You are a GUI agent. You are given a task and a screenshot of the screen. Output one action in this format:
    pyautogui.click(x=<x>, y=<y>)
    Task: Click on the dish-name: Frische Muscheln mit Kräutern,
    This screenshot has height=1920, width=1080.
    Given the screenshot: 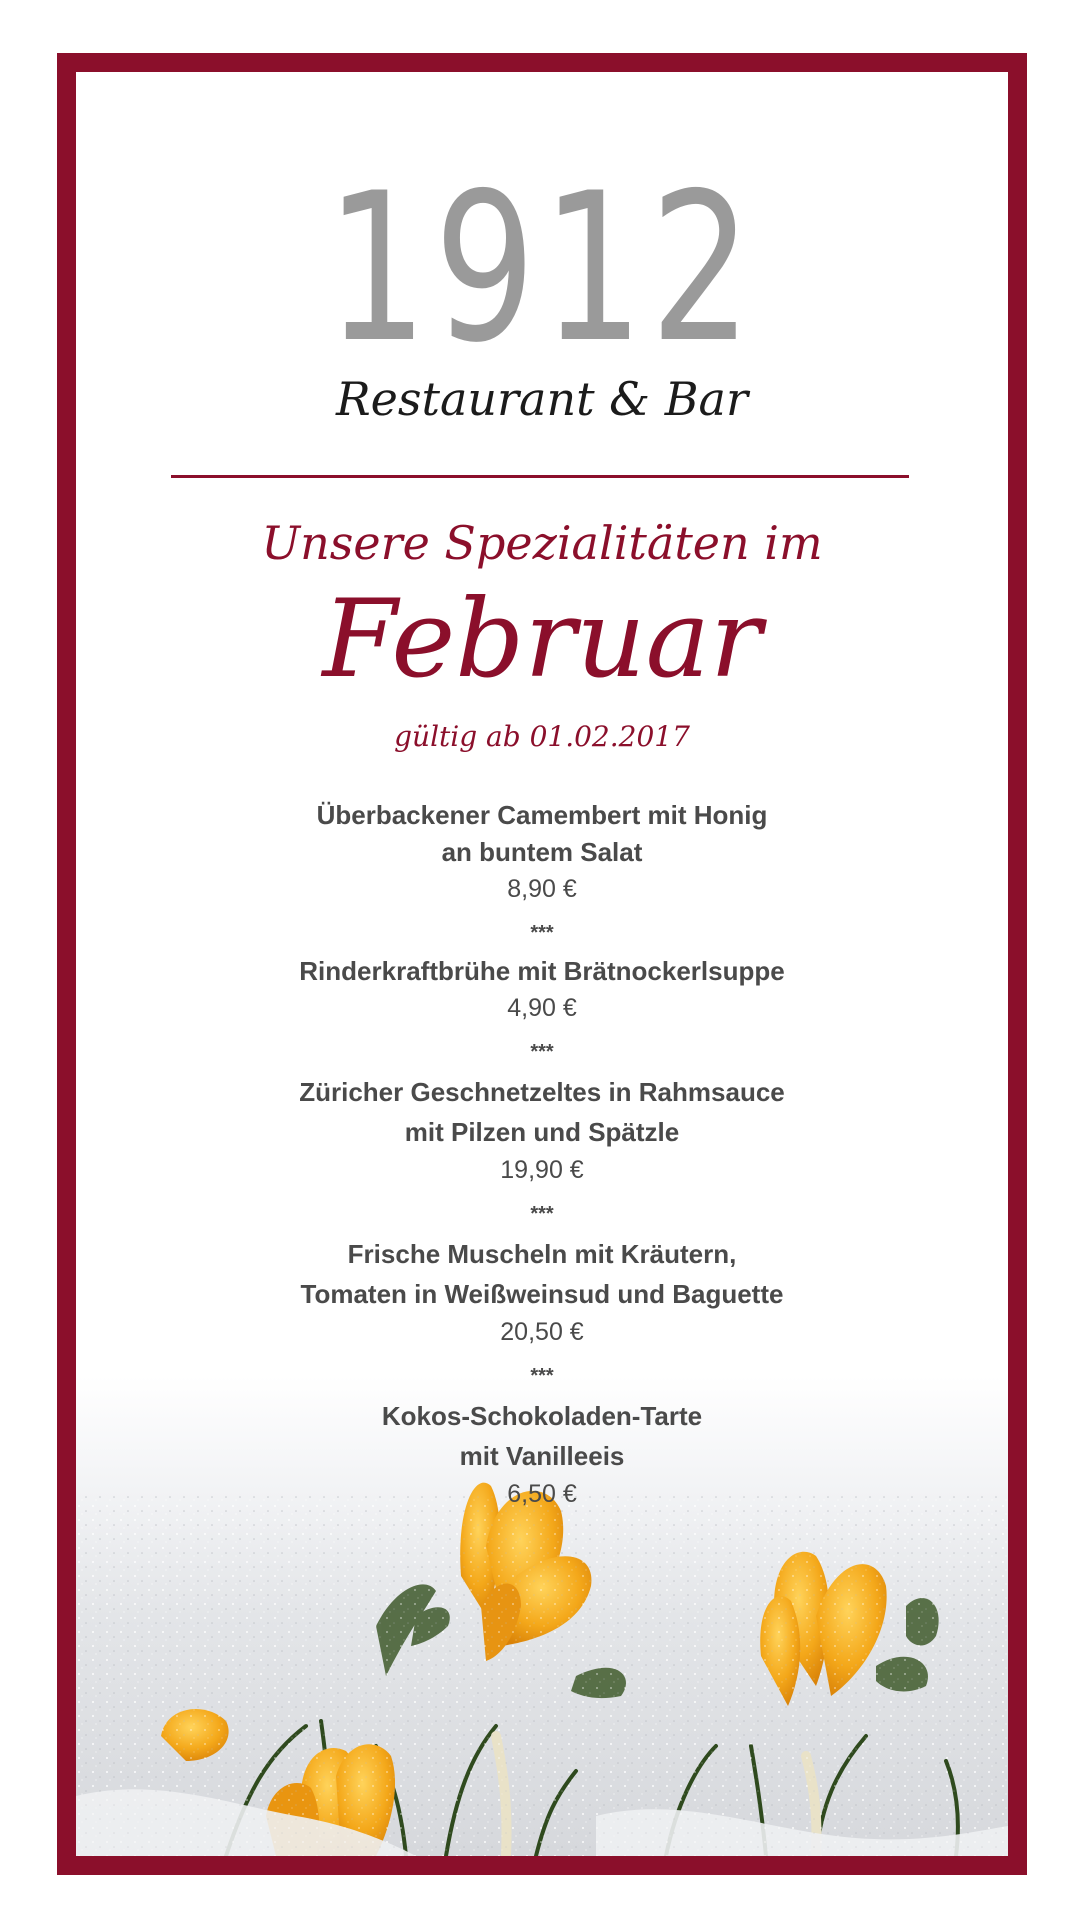 What is the action you would take?
    pyautogui.click(x=542, y=1254)
    